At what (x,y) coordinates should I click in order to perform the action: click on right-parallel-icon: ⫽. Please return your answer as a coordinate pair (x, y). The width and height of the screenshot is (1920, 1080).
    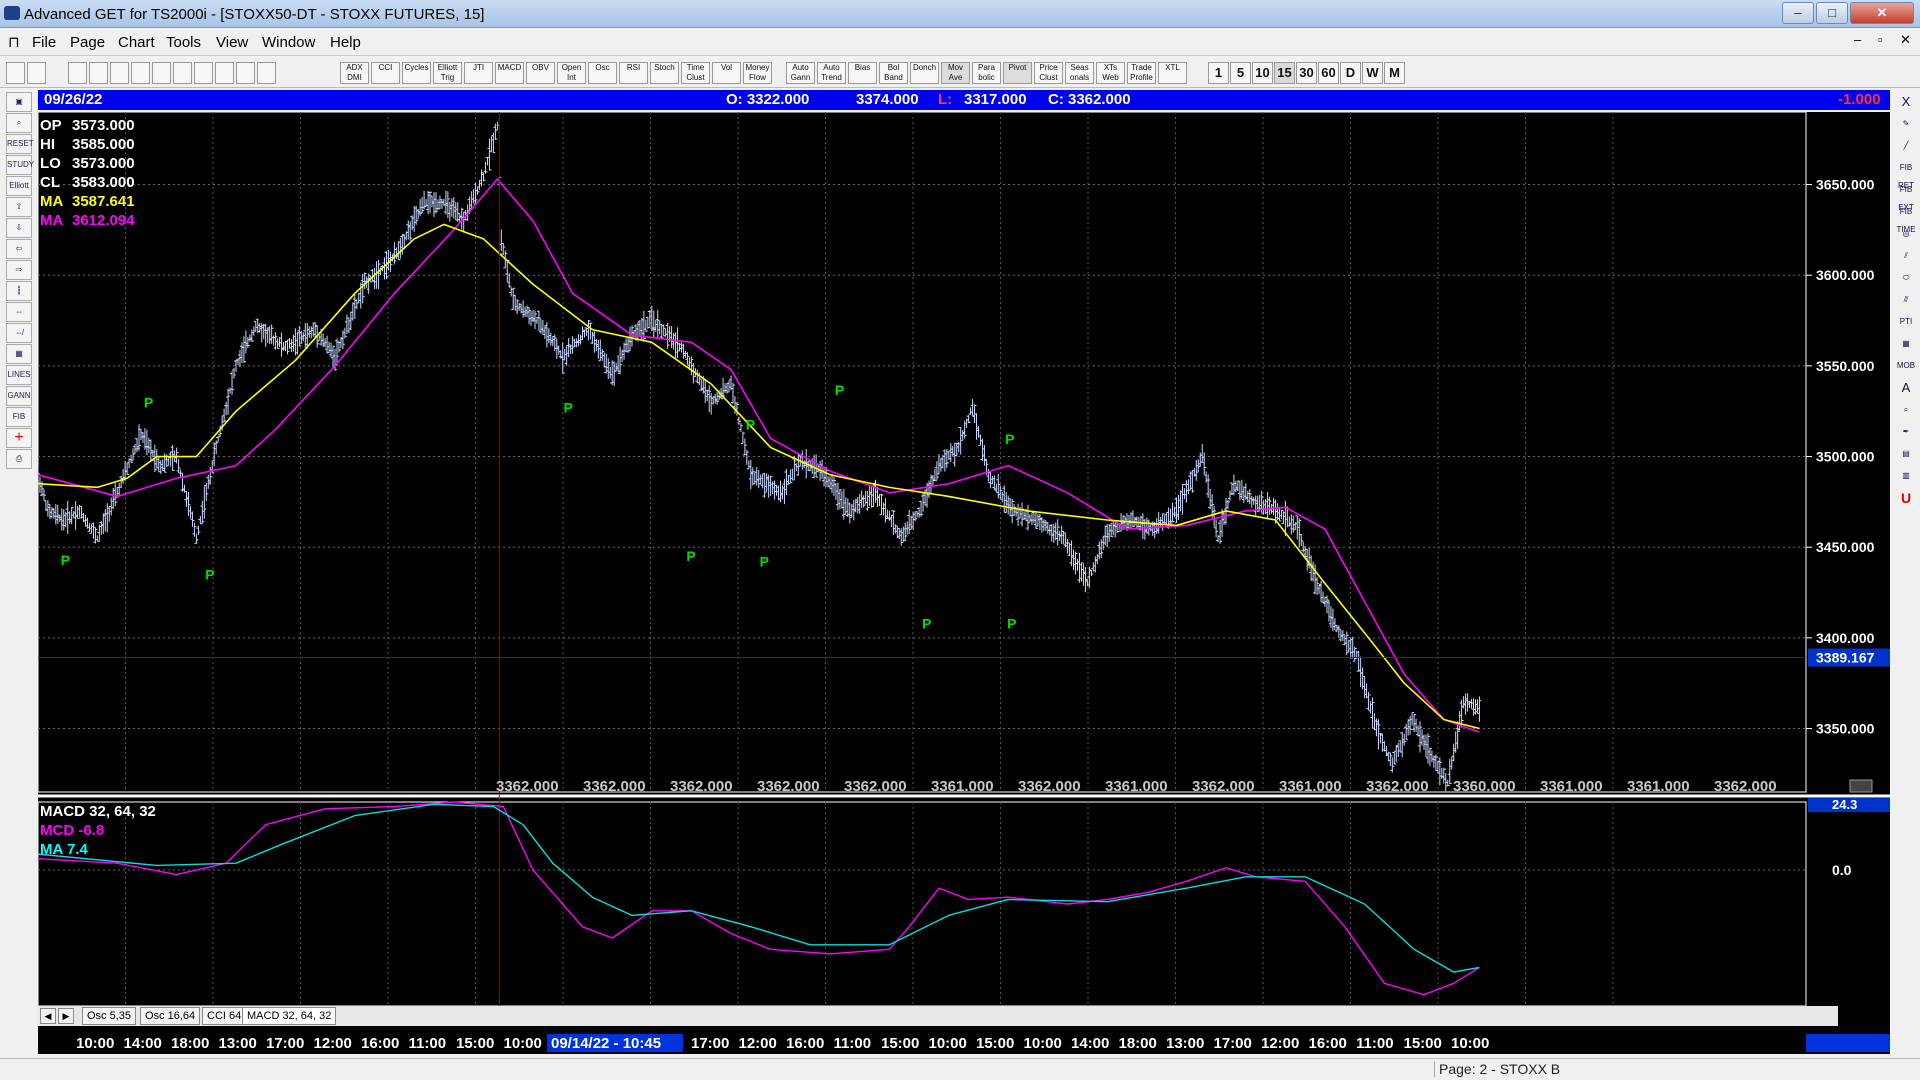
    Looking at the image, I should click on (1906, 256).